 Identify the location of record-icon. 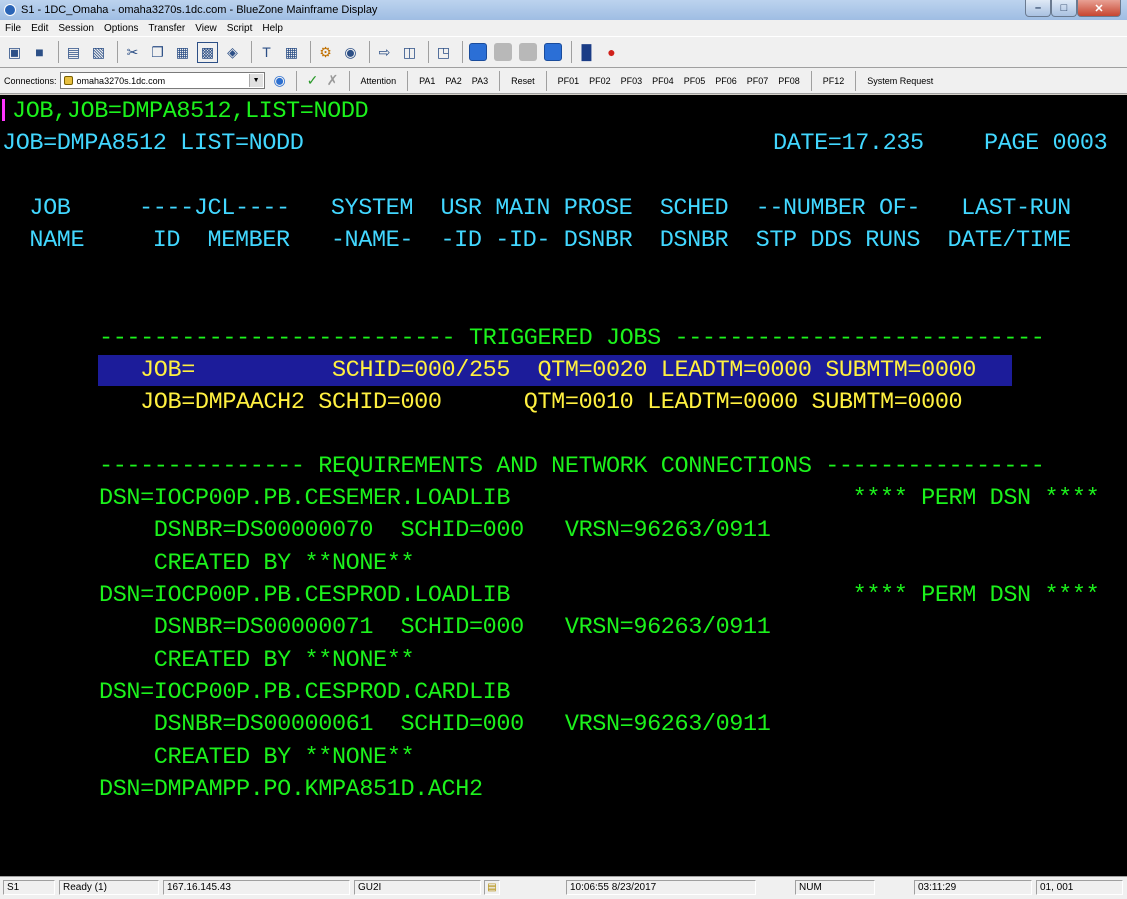
(477, 52).